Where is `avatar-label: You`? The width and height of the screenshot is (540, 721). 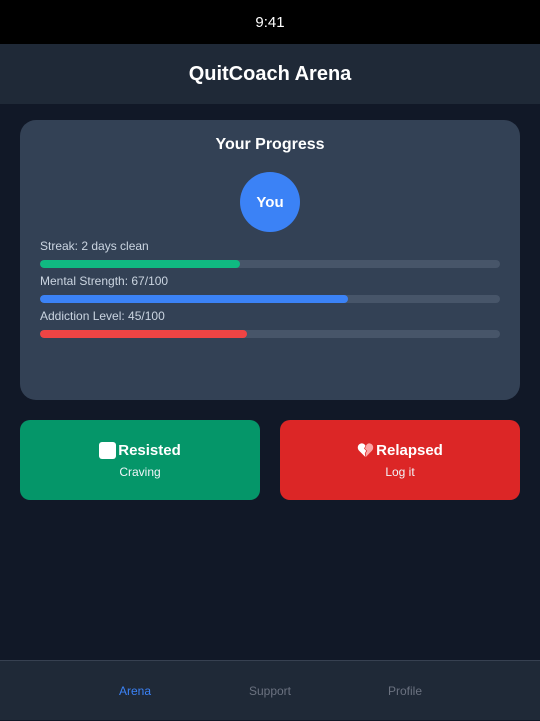
avatar-label: You is located at coordinates (270, 202).